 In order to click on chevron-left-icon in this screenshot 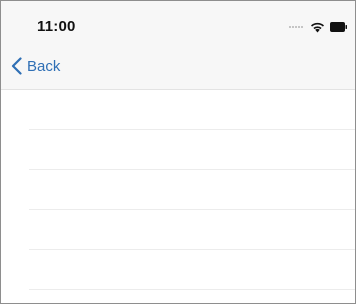, I will do `click(16, 66)`.